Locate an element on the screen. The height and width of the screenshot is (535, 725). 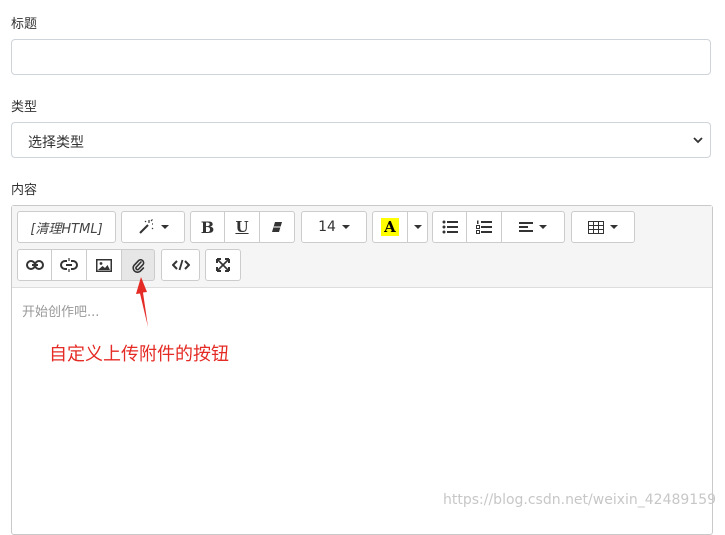
fullscreen-icon is located at coordinates (223, 265).